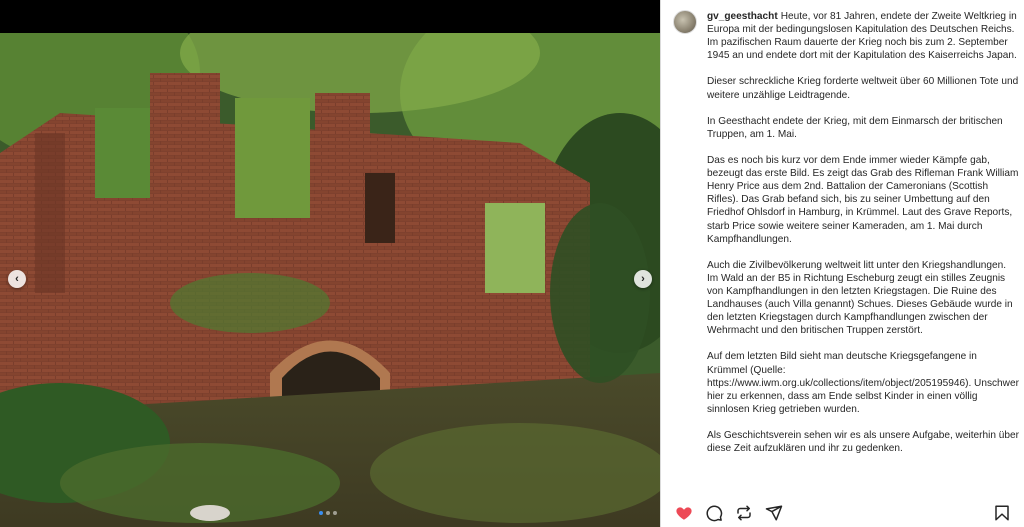  What do you see at coordinates (685, 22) in the screenshot?
I see `avatar` at bounding box center [685, 22].